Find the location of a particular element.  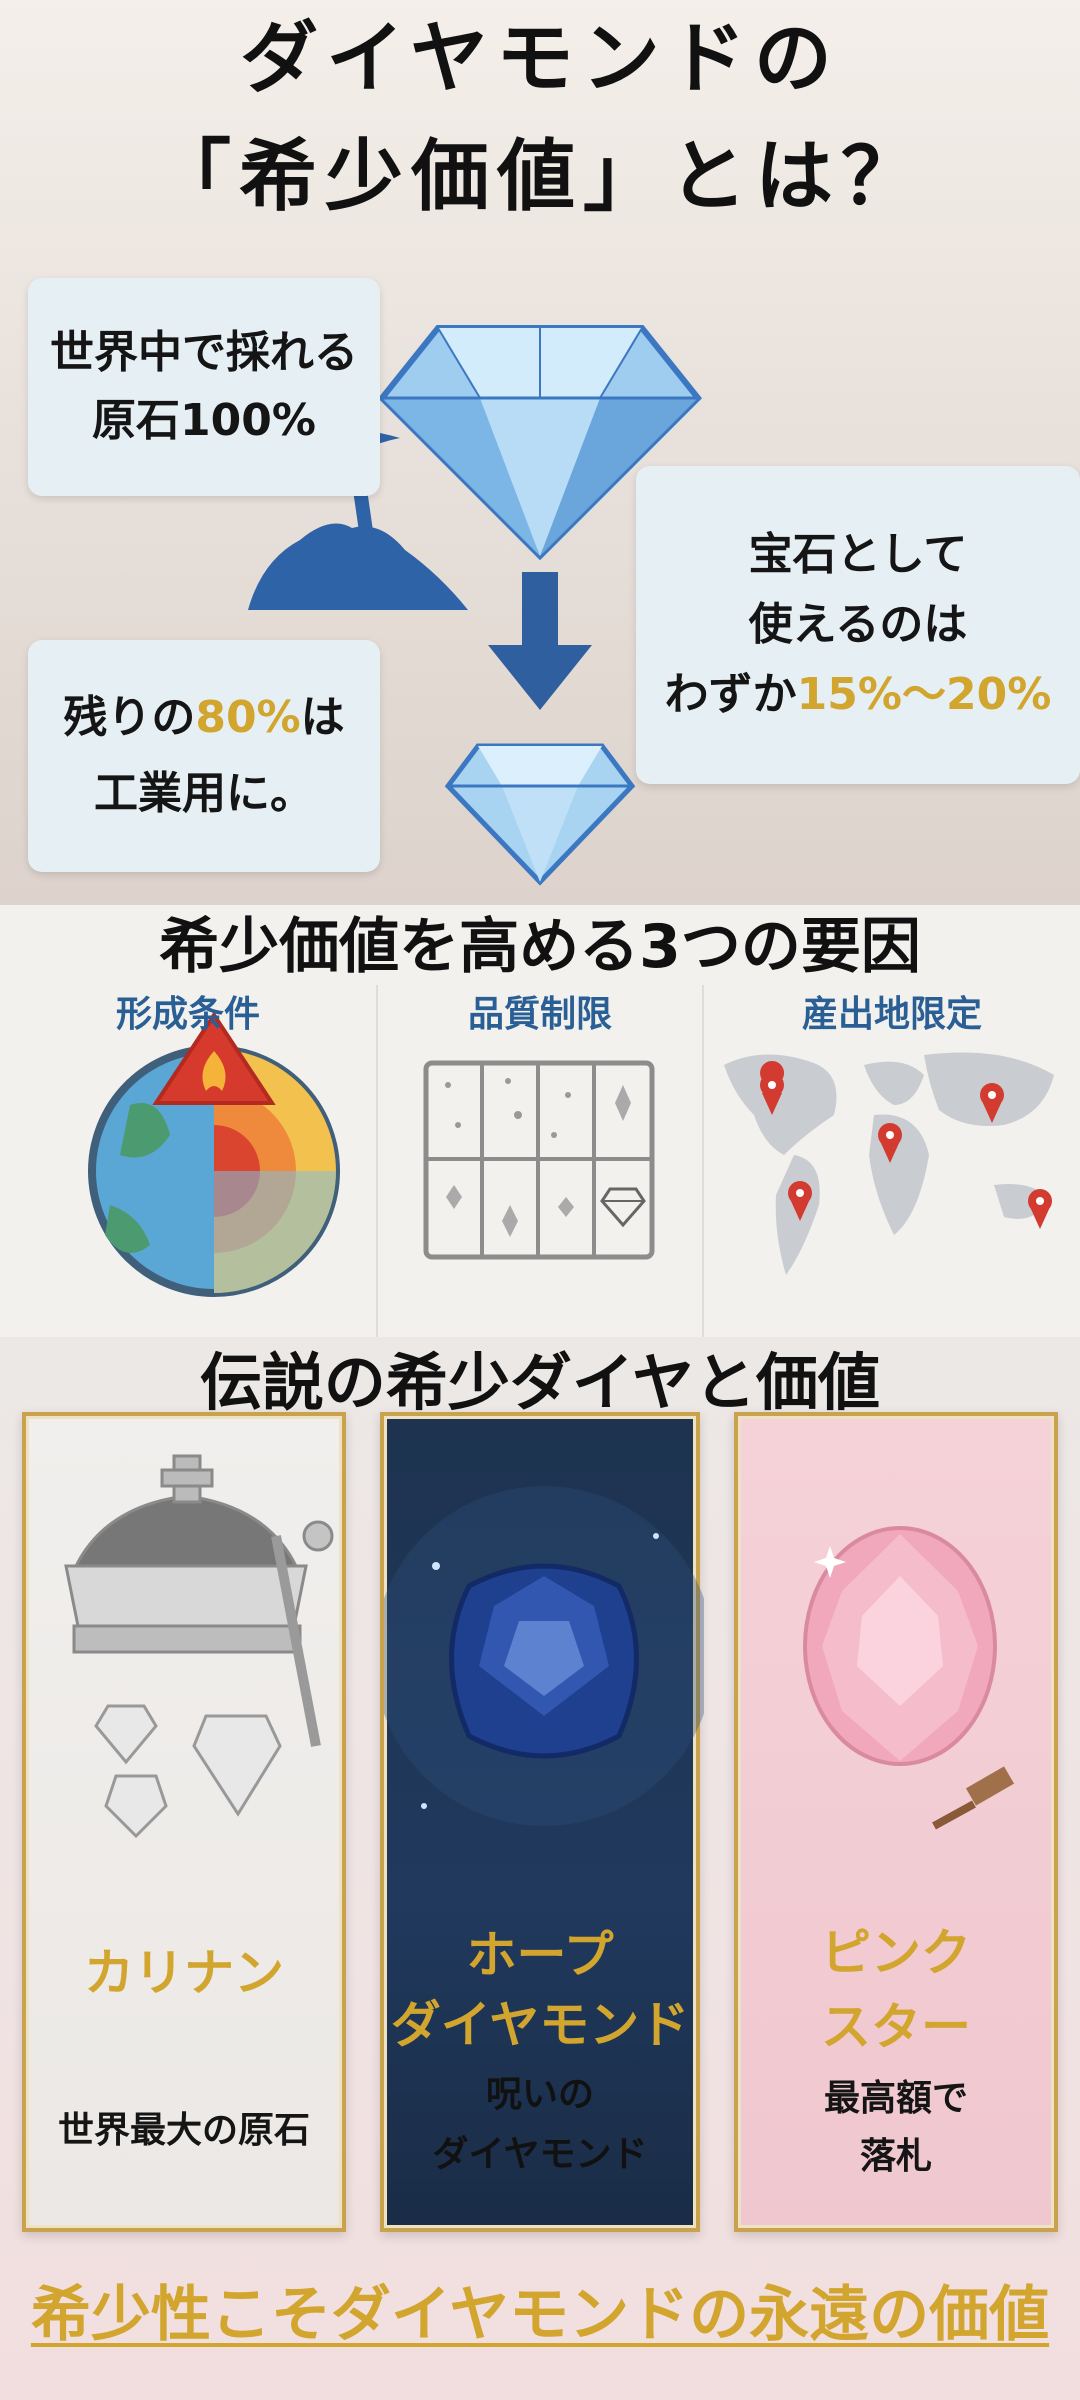

factor-label-formation: 形成条件 is located at coordinates (187, 1014).